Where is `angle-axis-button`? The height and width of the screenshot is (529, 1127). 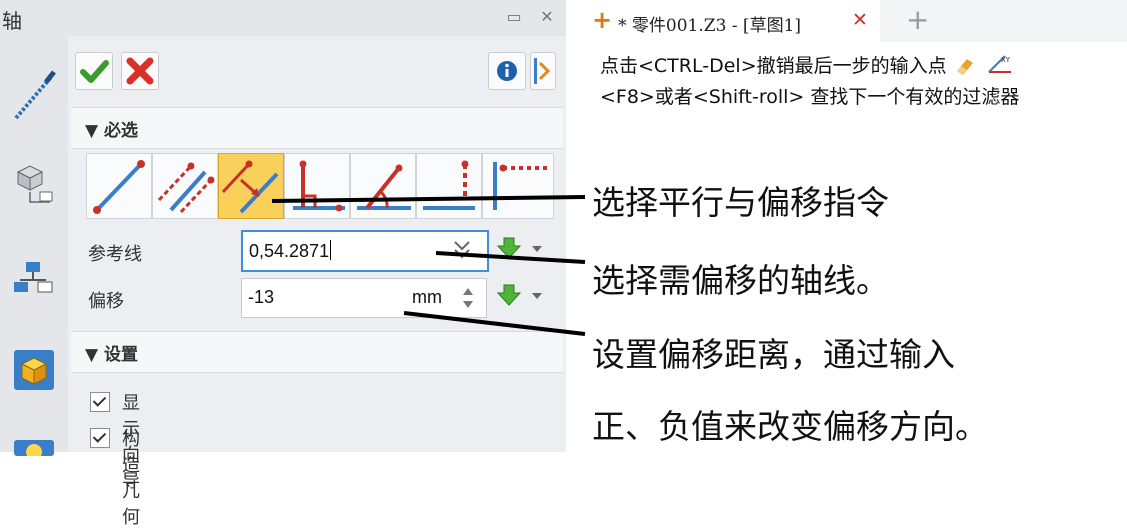 angle-axis-button is located at coordinates (383, 186).